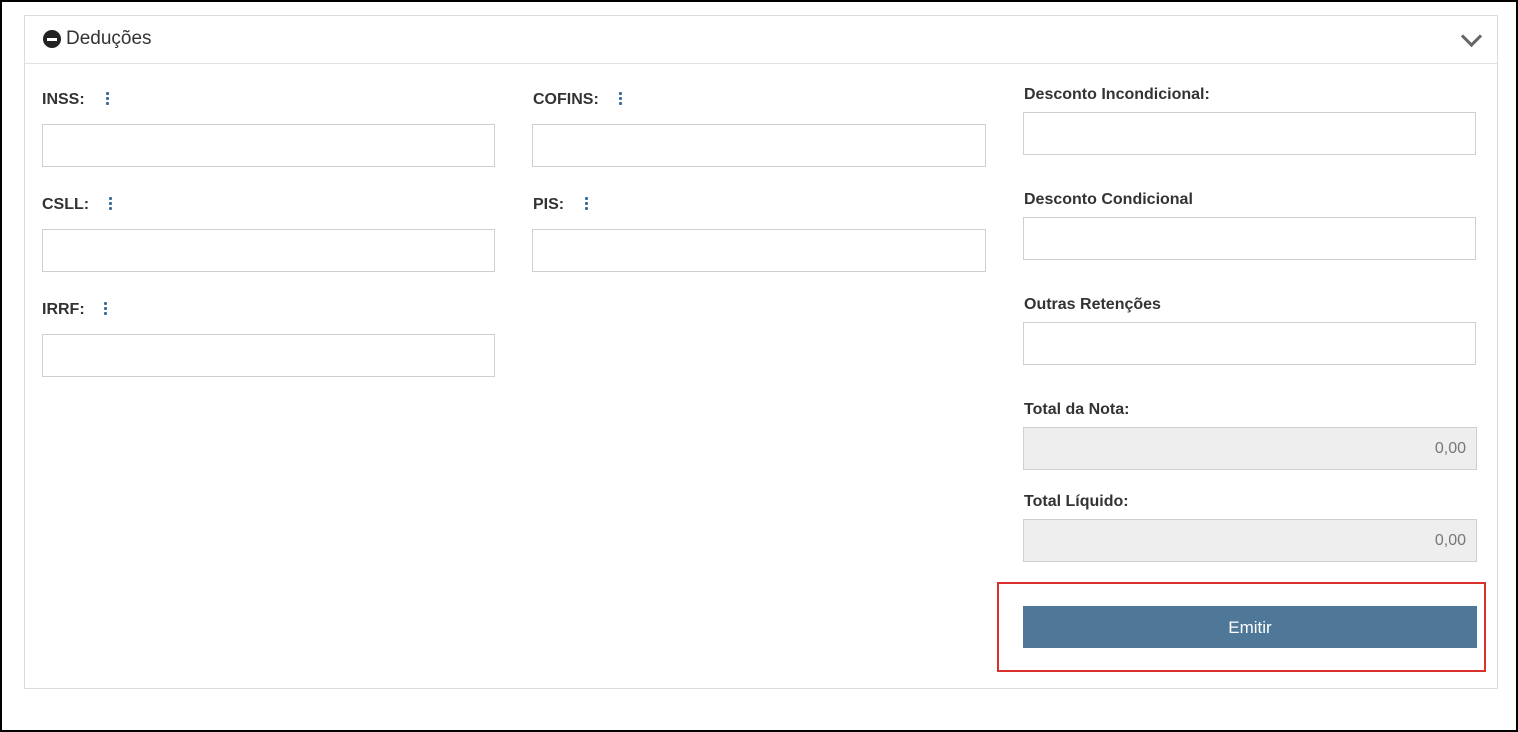 This screenshot has width=1518, height=732. What do you see at coordinates (1471, 36) in the screenshot?
I see `chevron-down-icon` at bounding box center [1471, 36].